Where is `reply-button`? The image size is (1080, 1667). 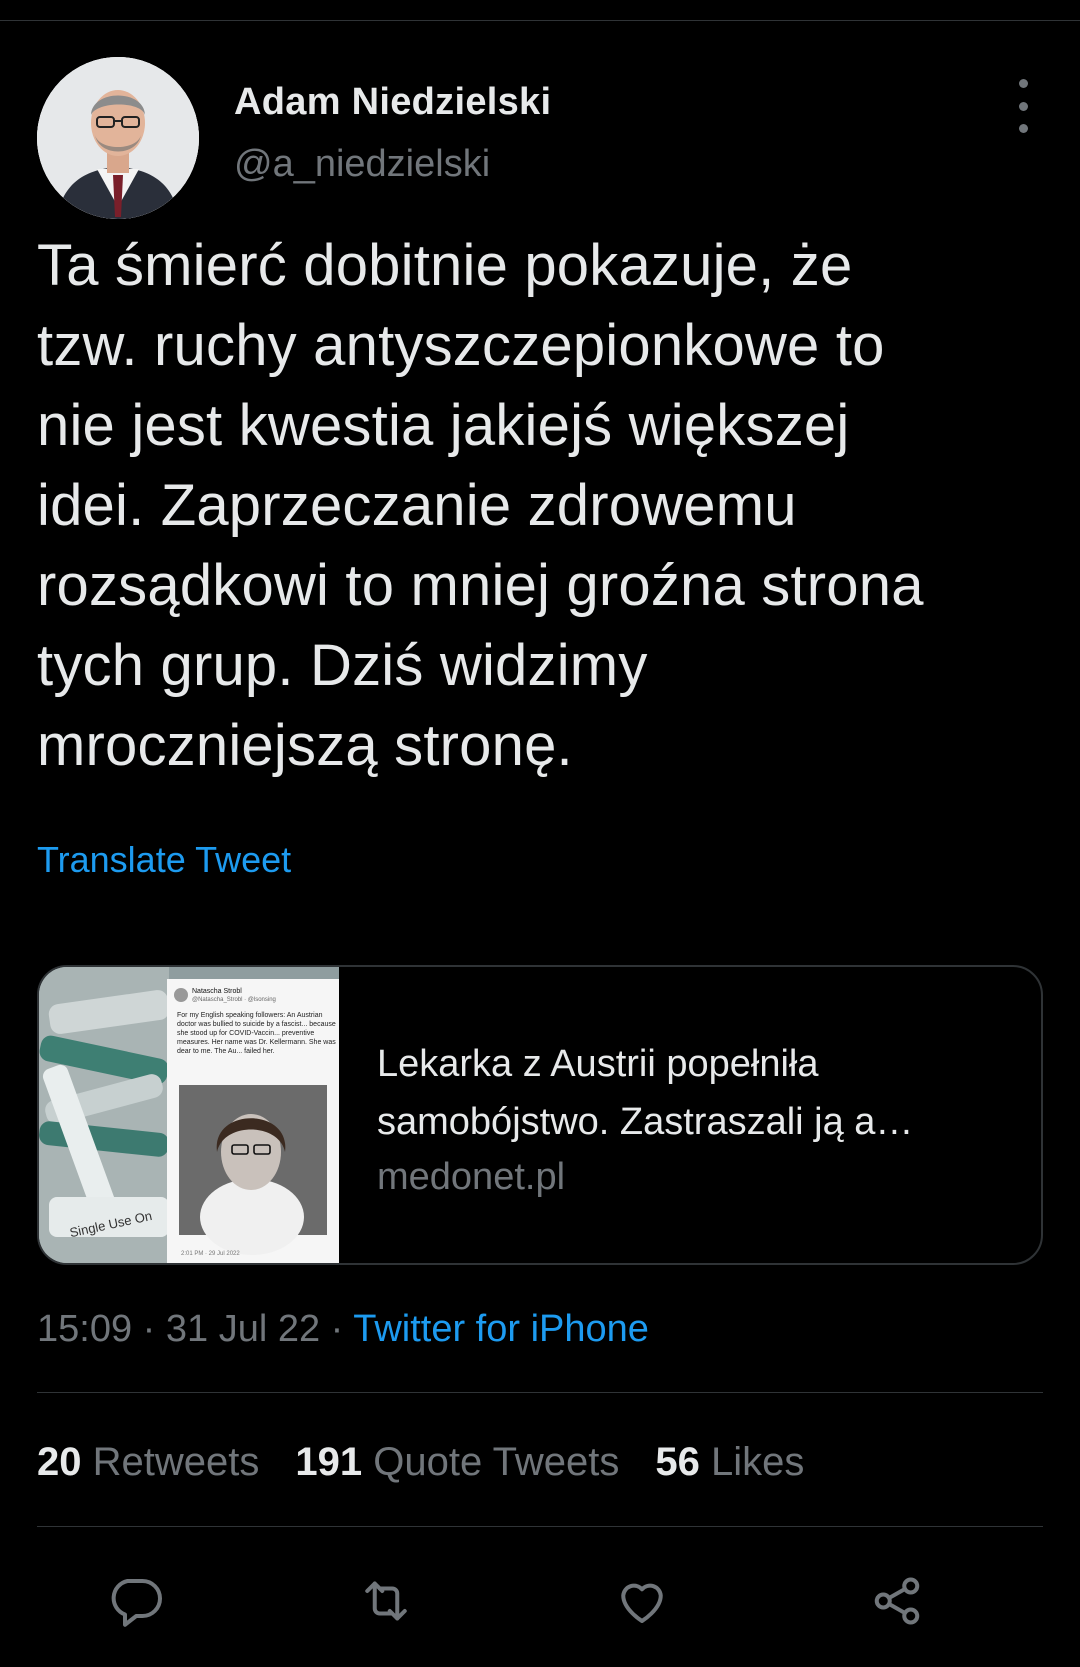 reply-button is located at coordinates (135, 1601).